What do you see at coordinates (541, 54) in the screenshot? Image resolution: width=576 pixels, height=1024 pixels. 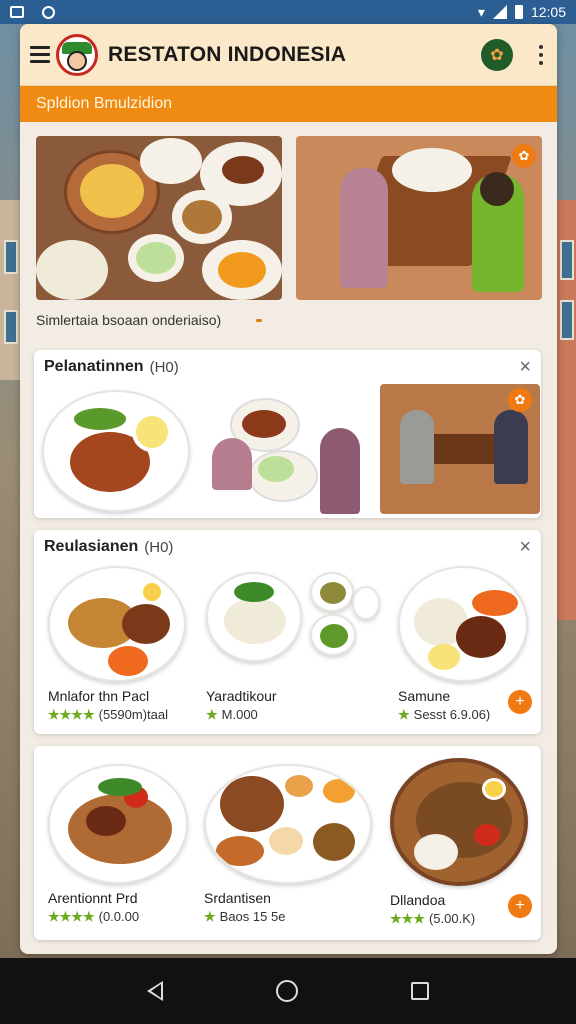 I see `kebab-icon` at bounding box center [541, 54].